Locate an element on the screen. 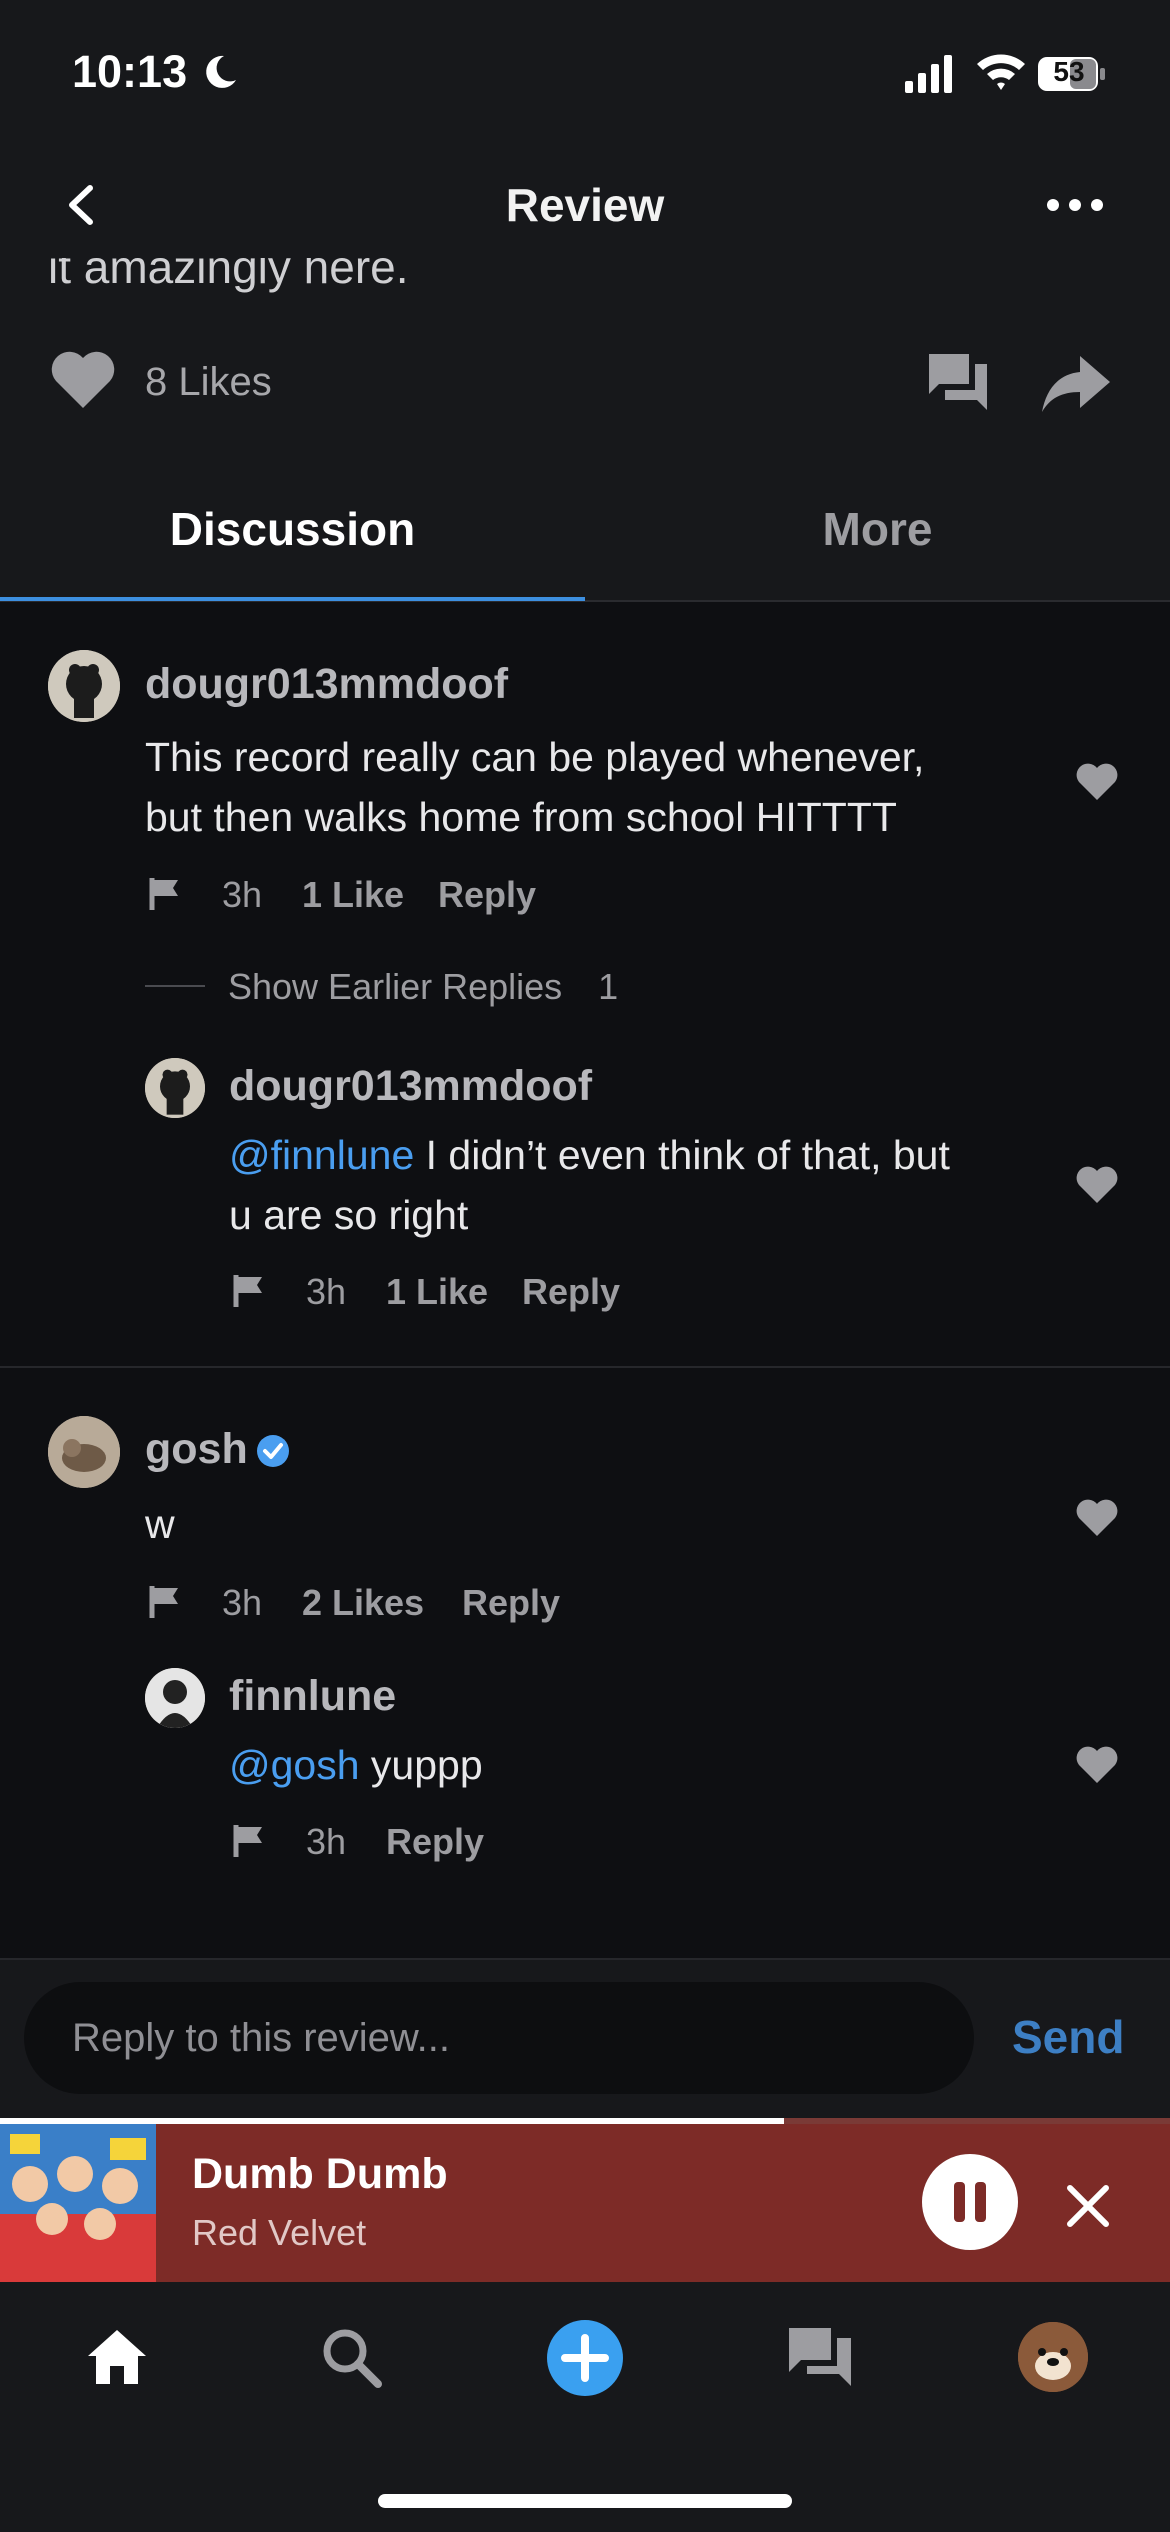  close-icon is located at coordinates (1088, 2206).